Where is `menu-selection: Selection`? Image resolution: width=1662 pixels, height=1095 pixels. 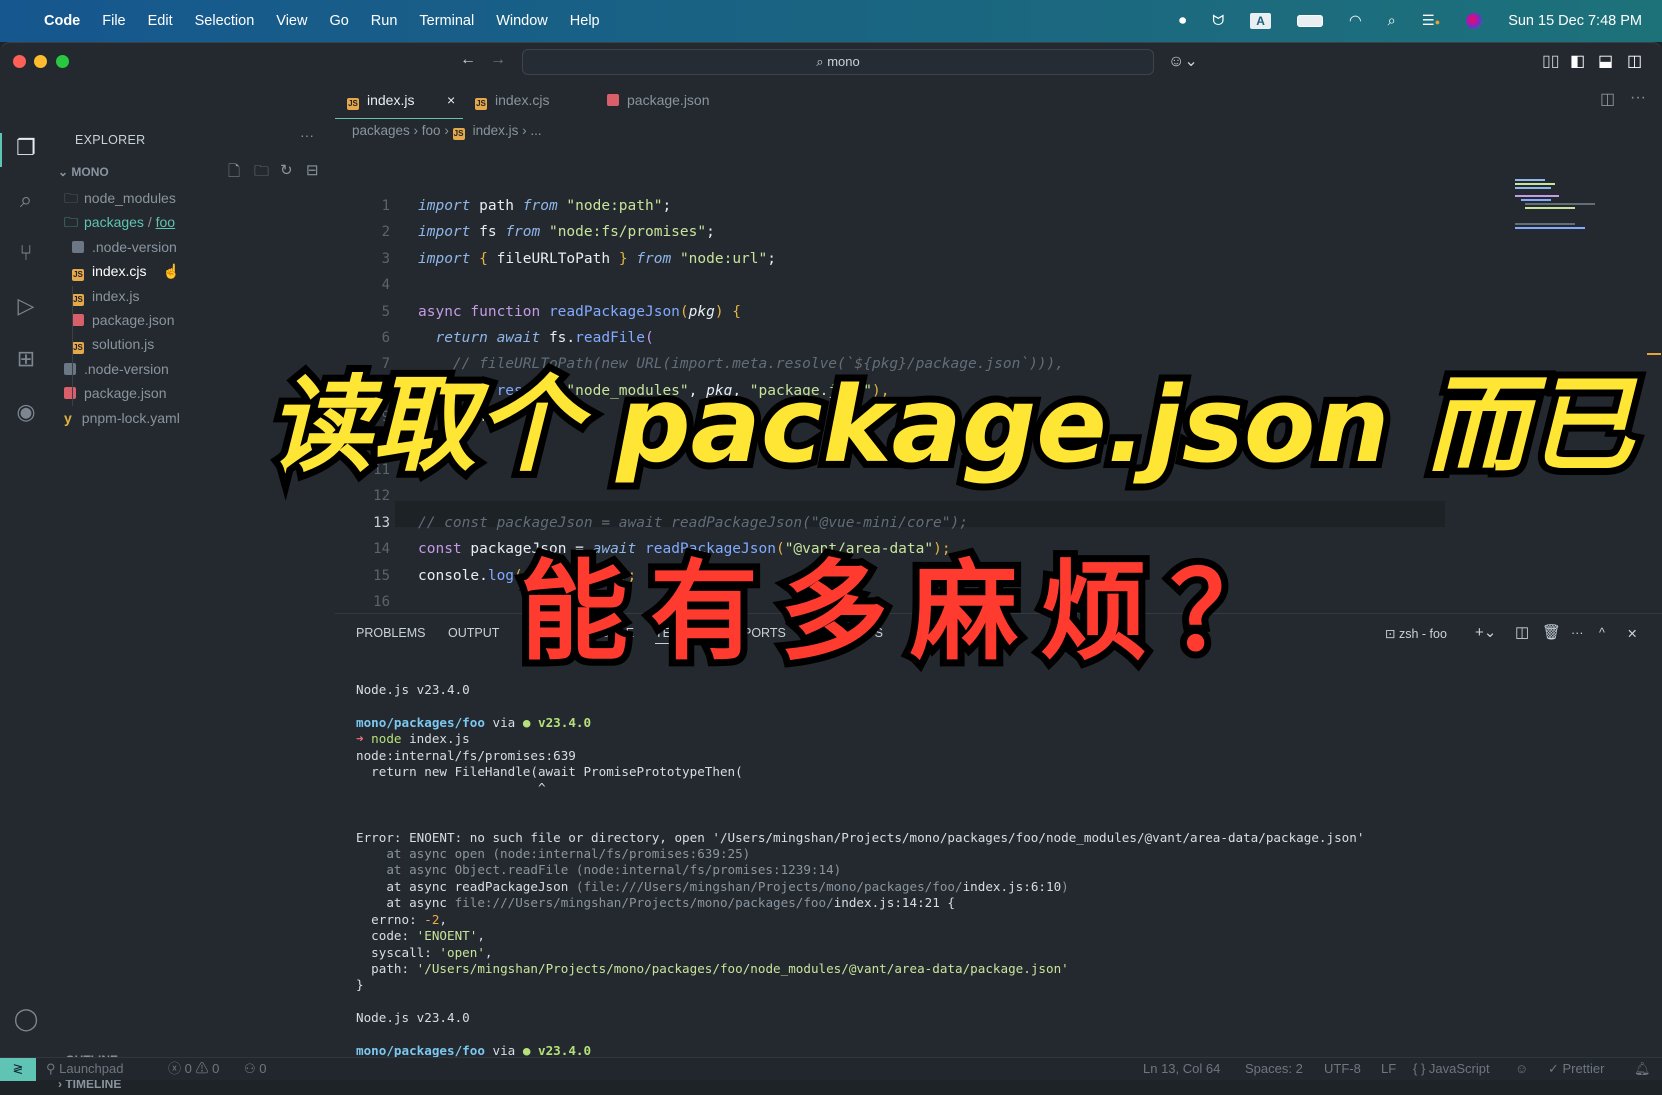 menu-selection: Selection is located at coordinates (225, 21).